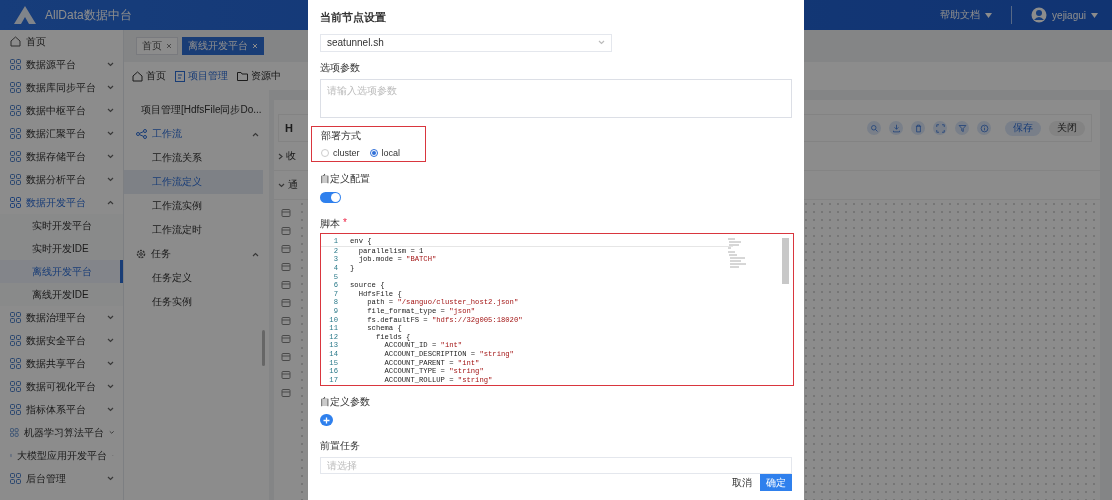 The width and height of the screenshot is (1112, 500). I want to click on menu-item: 工作流实例, so click(193, 206).